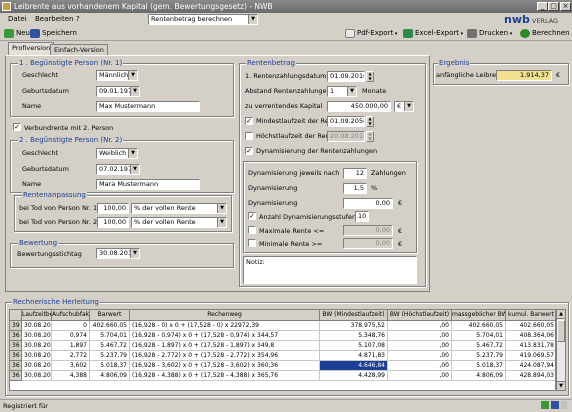  Describe the element at coordinates (362, 216) in the screenshot. I see `anzahl-input: 10` at that location.